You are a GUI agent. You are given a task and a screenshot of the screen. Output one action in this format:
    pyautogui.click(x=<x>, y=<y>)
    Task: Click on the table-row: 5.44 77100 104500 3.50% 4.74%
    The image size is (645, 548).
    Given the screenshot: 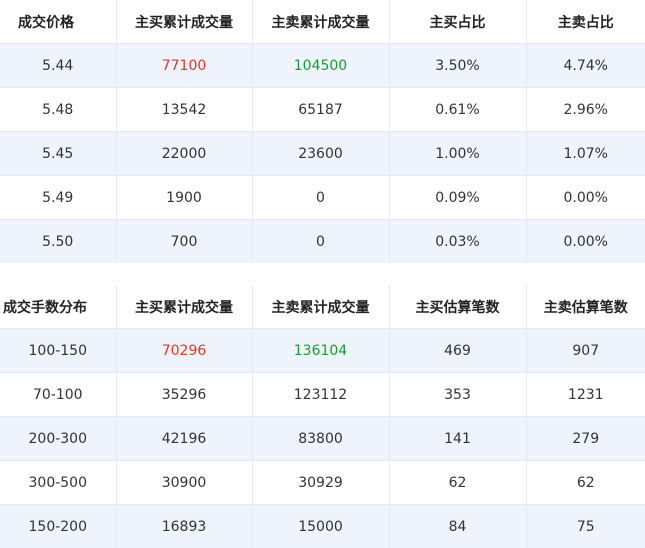 What is the action you would take?
    pyautogui.click(x=322, y=66)
    